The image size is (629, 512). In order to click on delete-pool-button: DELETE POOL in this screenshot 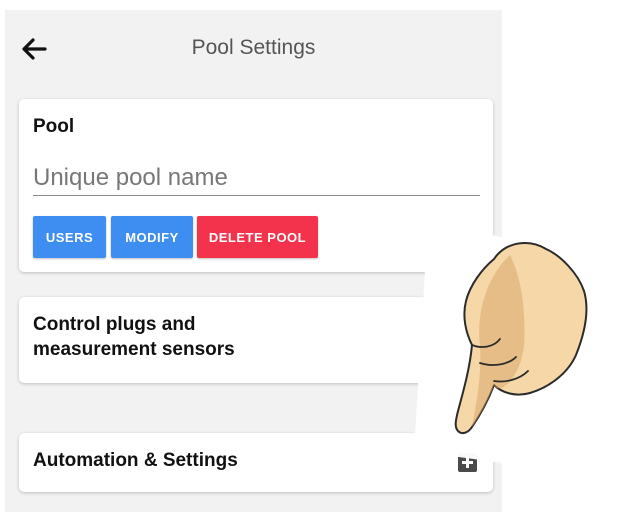, I will do `click(257, 237)`.